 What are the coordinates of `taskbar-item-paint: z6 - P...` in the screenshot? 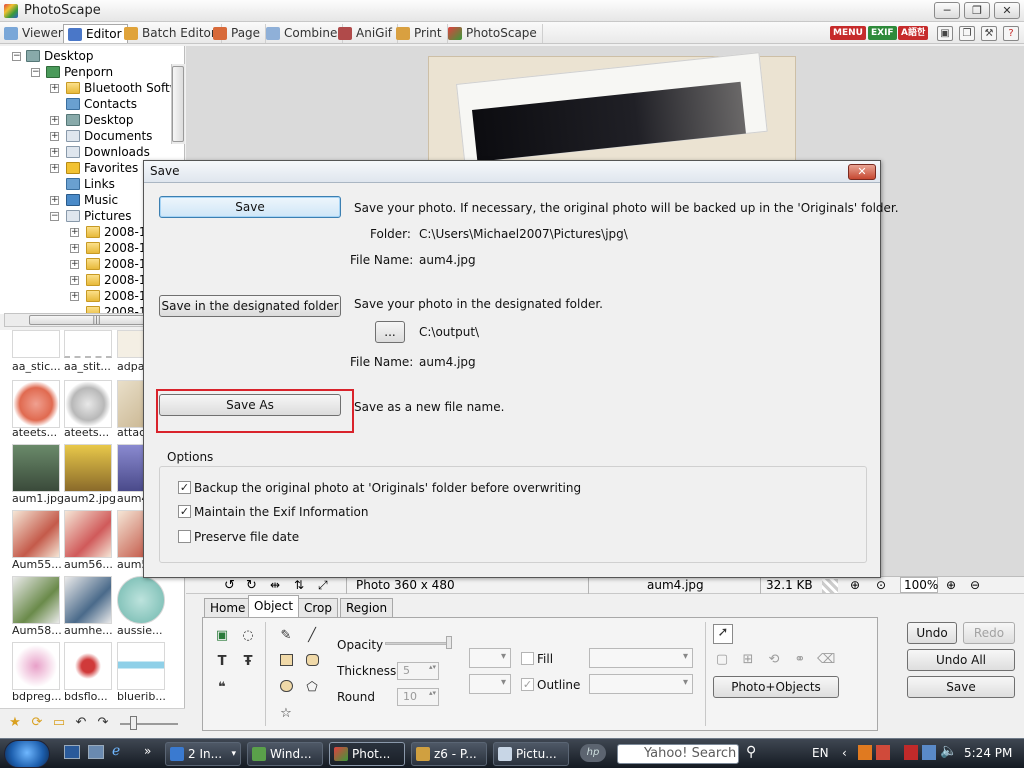 It's located at (449, 754).